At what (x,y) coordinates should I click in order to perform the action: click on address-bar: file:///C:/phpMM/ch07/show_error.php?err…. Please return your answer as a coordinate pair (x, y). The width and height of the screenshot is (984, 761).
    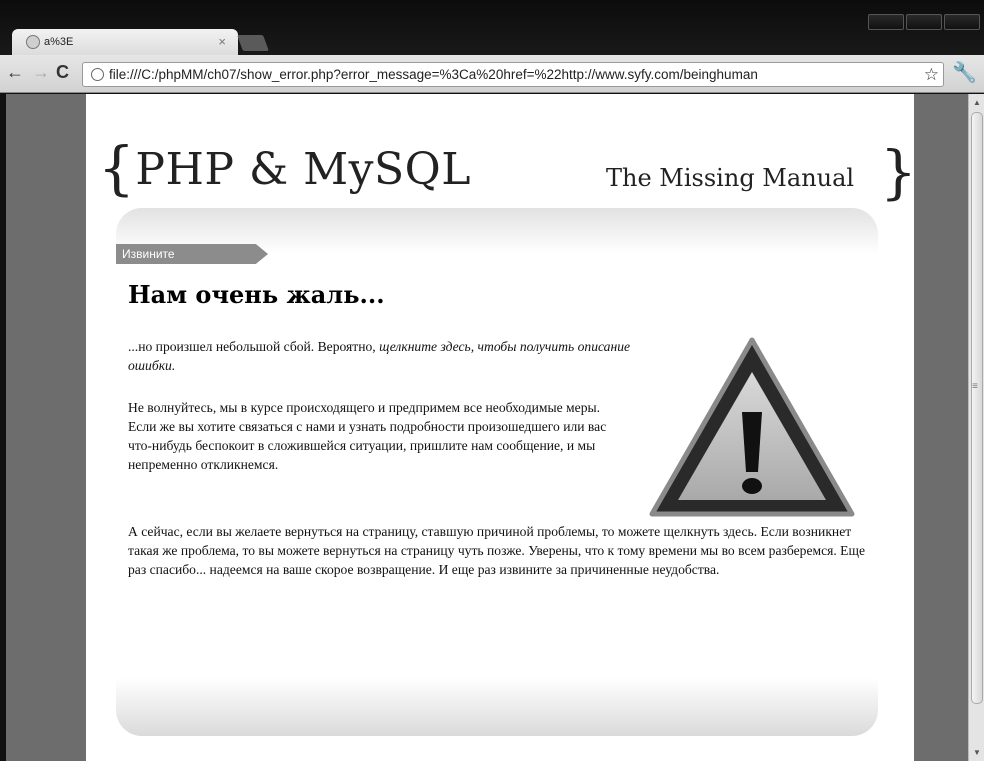
    Looking at the image, I should click on (513, 74).